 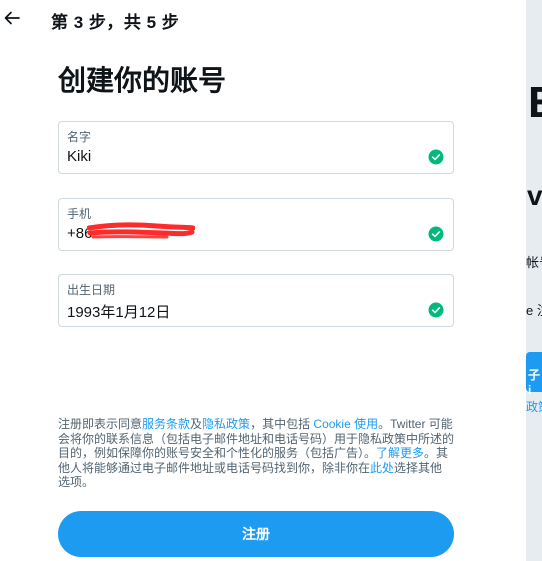 What do you see at coordinates (79, 214) in the screenshot?
I see `phone-field-label: 手机` at bounding box center [79, 214].